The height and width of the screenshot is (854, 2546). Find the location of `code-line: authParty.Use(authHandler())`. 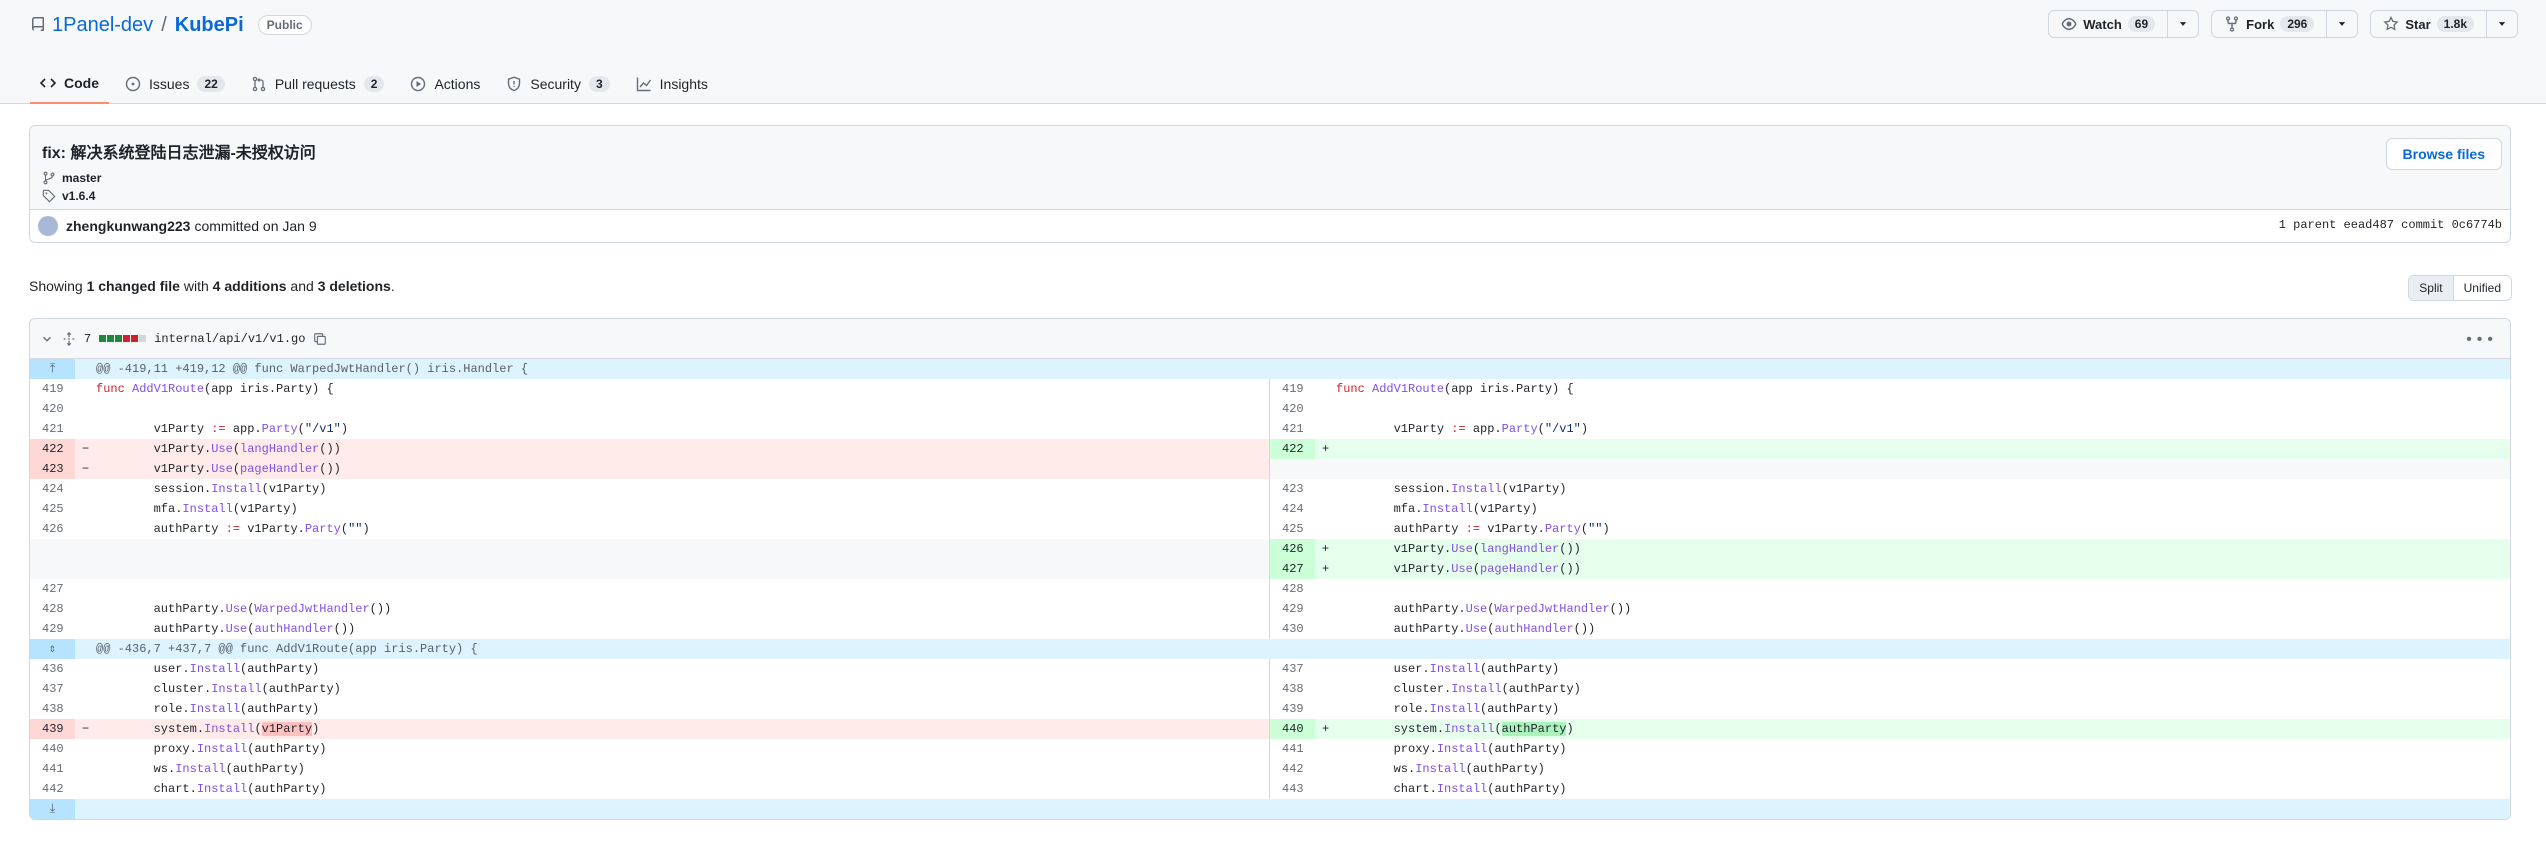

code-line: authParty.Use(authHandler()) is located at coordinates (226, 629).